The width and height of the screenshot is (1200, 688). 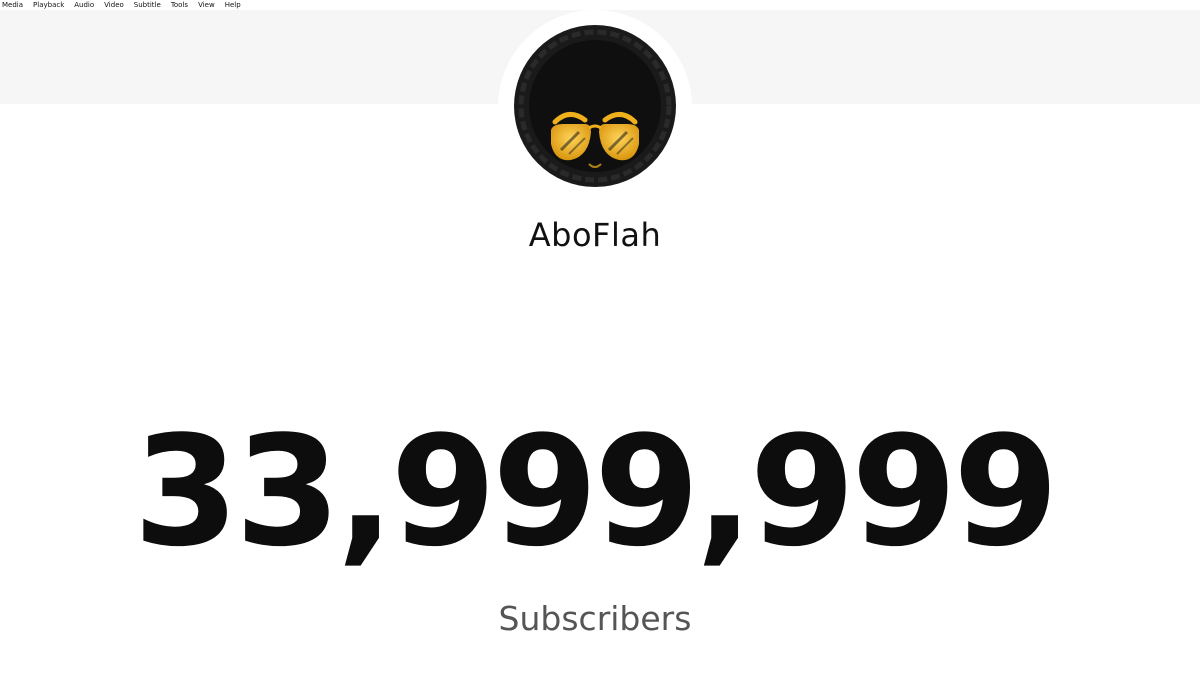 What do you see at coordinates (595, 235) in the screenshot?
I see `channel-name: AboFlah` at bounding box center [595, 235].